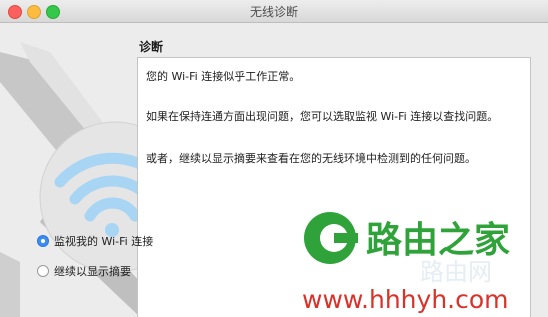 The height and width of the screenshot is (317, 548). I want to click on watermark-url: www.hhhyh.com, so click(405, 299).